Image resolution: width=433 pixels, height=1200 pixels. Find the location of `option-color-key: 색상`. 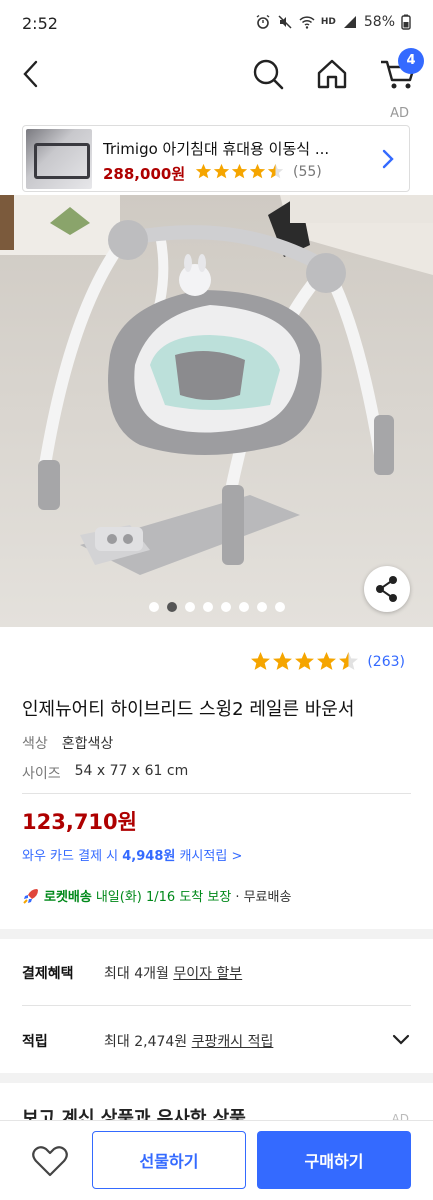

option-color-key: 색상 is located at coordinates (35, 744).